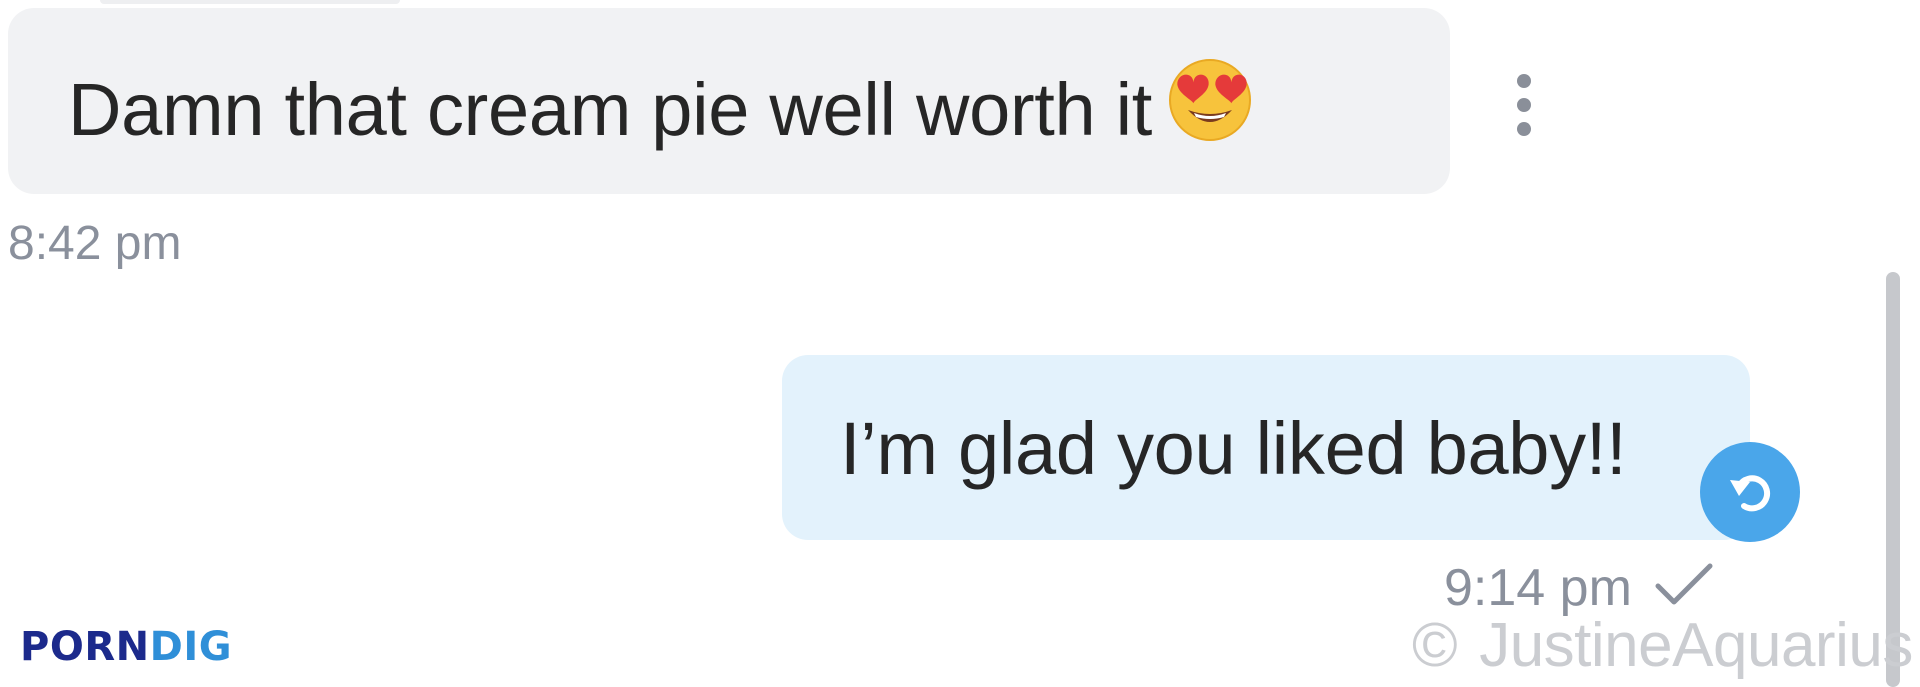  Describe the element at coordinates (1233, 448) in the screenshot. I see `outgoing-message-text: I’m glad you liked baby!!` at that location.